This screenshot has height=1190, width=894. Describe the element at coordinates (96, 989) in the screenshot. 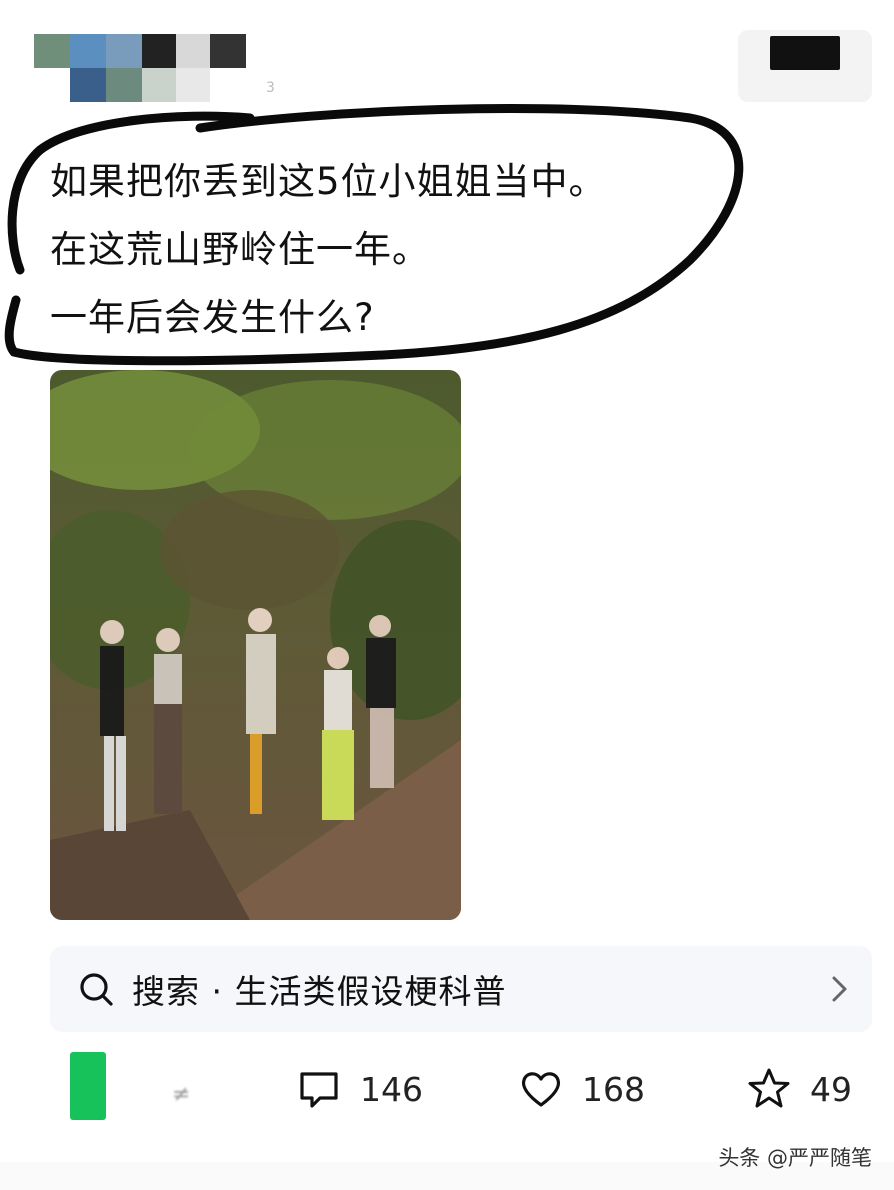

I see `search-icon` at that location.